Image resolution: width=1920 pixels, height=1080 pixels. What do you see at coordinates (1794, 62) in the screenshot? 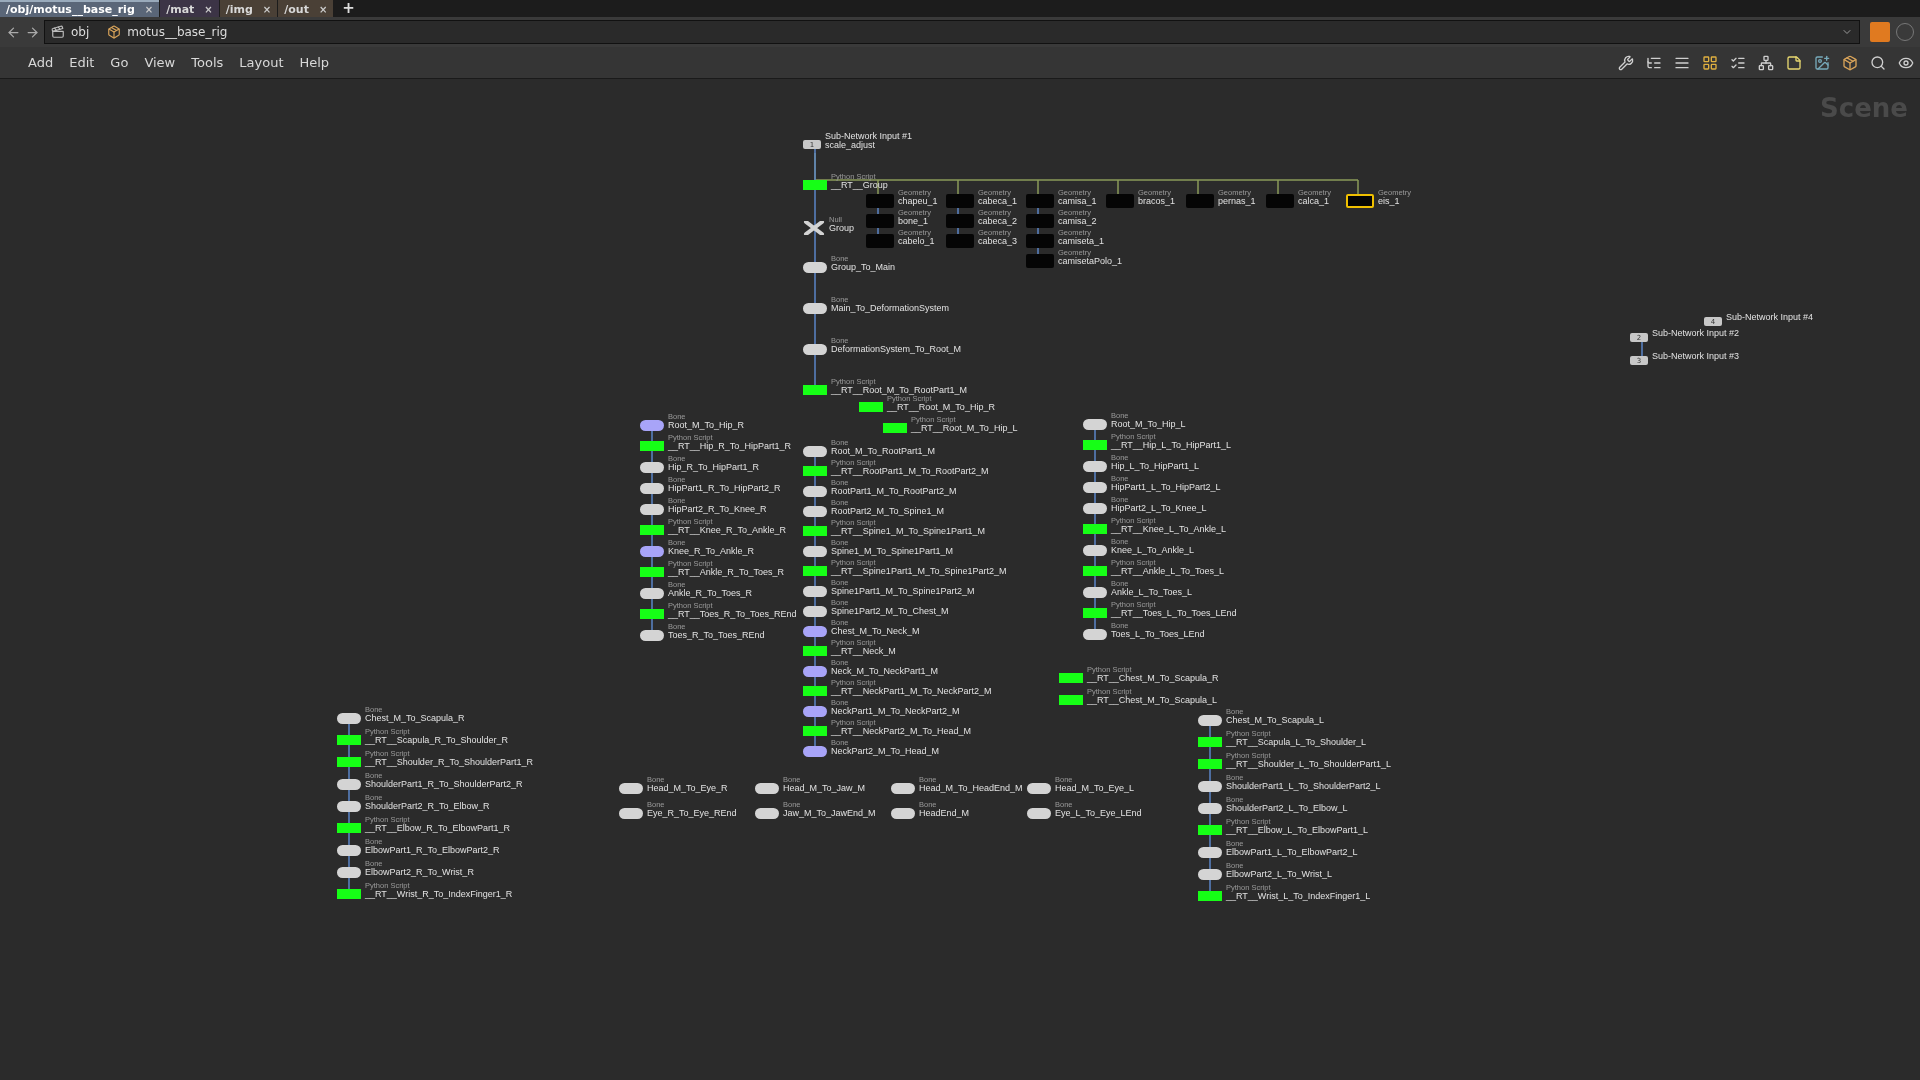
I see `sticky-note-icon` at bounding box center [1794, 62].